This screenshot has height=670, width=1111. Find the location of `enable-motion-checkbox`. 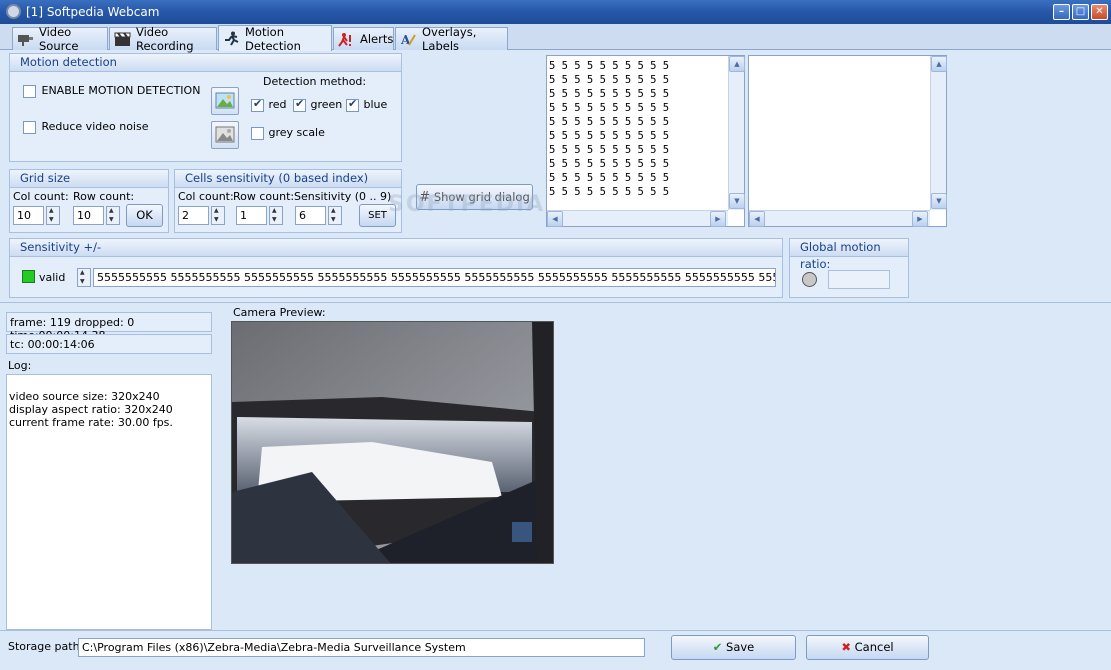

enable-motion-checkbox is located at coordinates (29, 91).